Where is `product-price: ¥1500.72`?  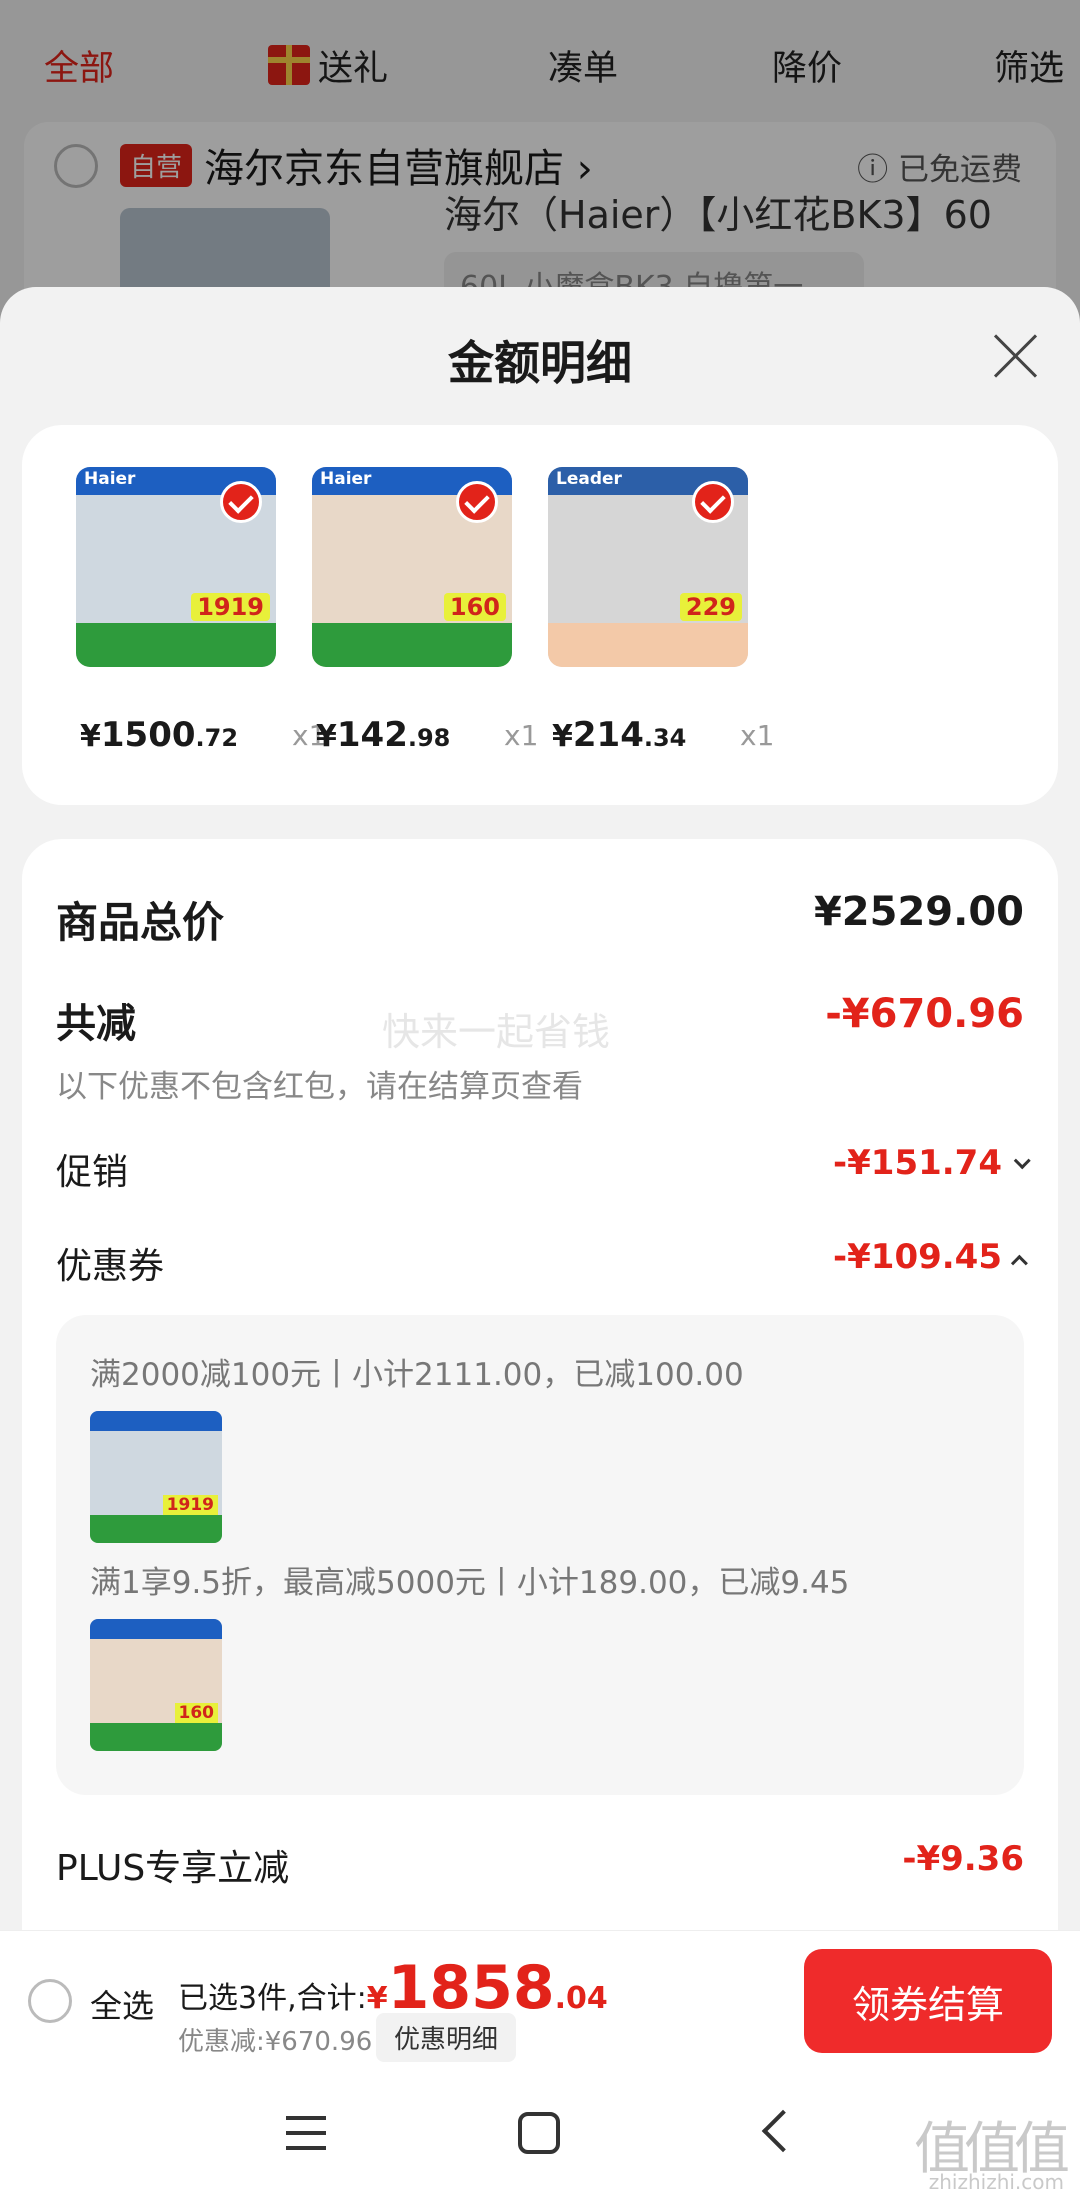 product-price: ¥1500.72 is located at coordinates (159, 735).